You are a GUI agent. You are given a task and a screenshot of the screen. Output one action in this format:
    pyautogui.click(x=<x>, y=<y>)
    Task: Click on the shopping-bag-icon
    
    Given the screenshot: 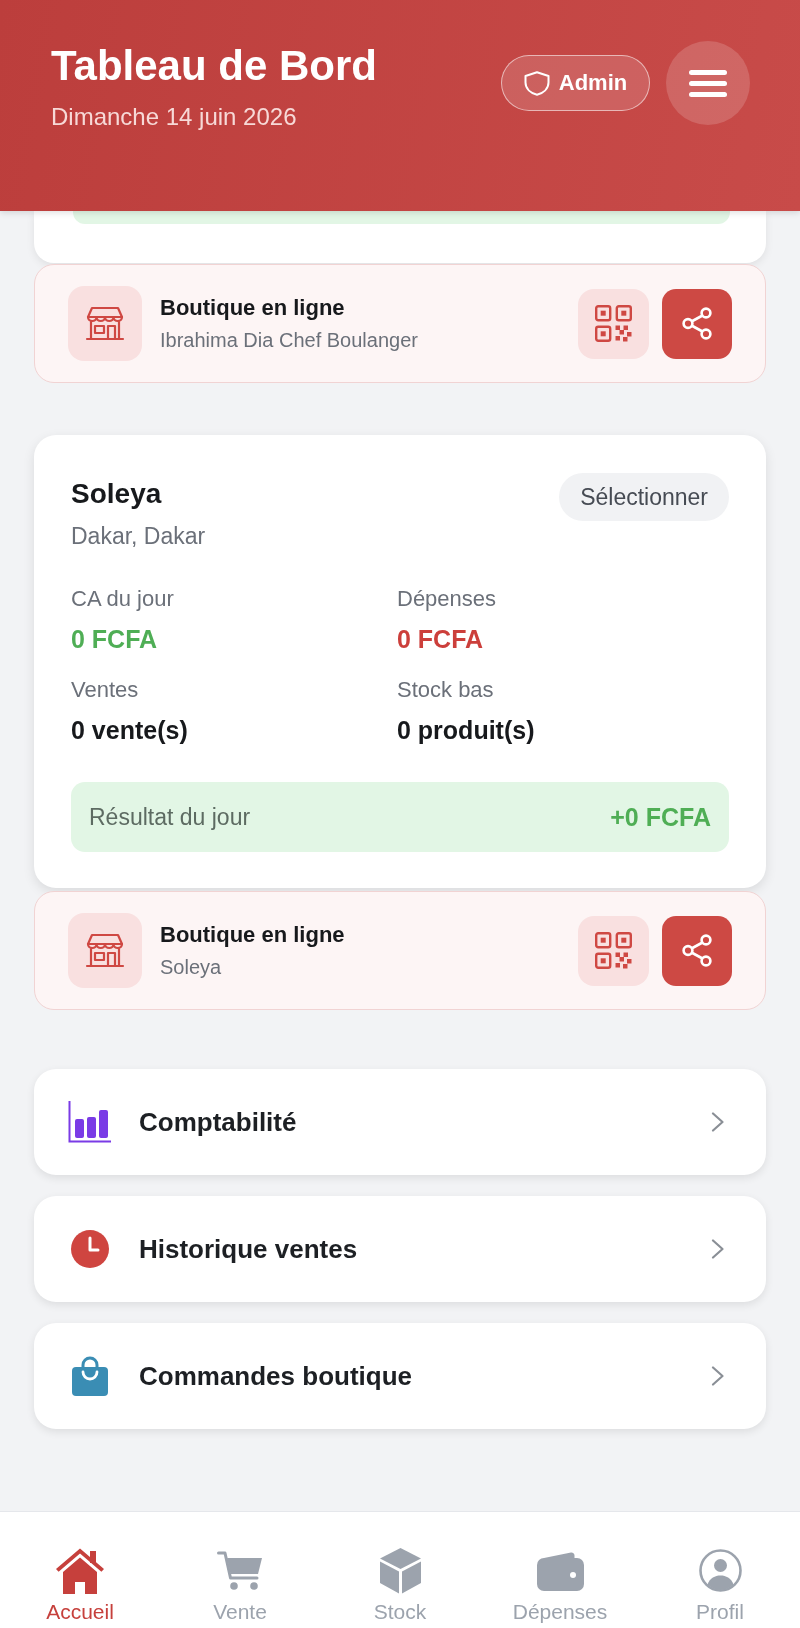 What is the action you would take?
    pyautogui.click(x=89, y=1376)
    